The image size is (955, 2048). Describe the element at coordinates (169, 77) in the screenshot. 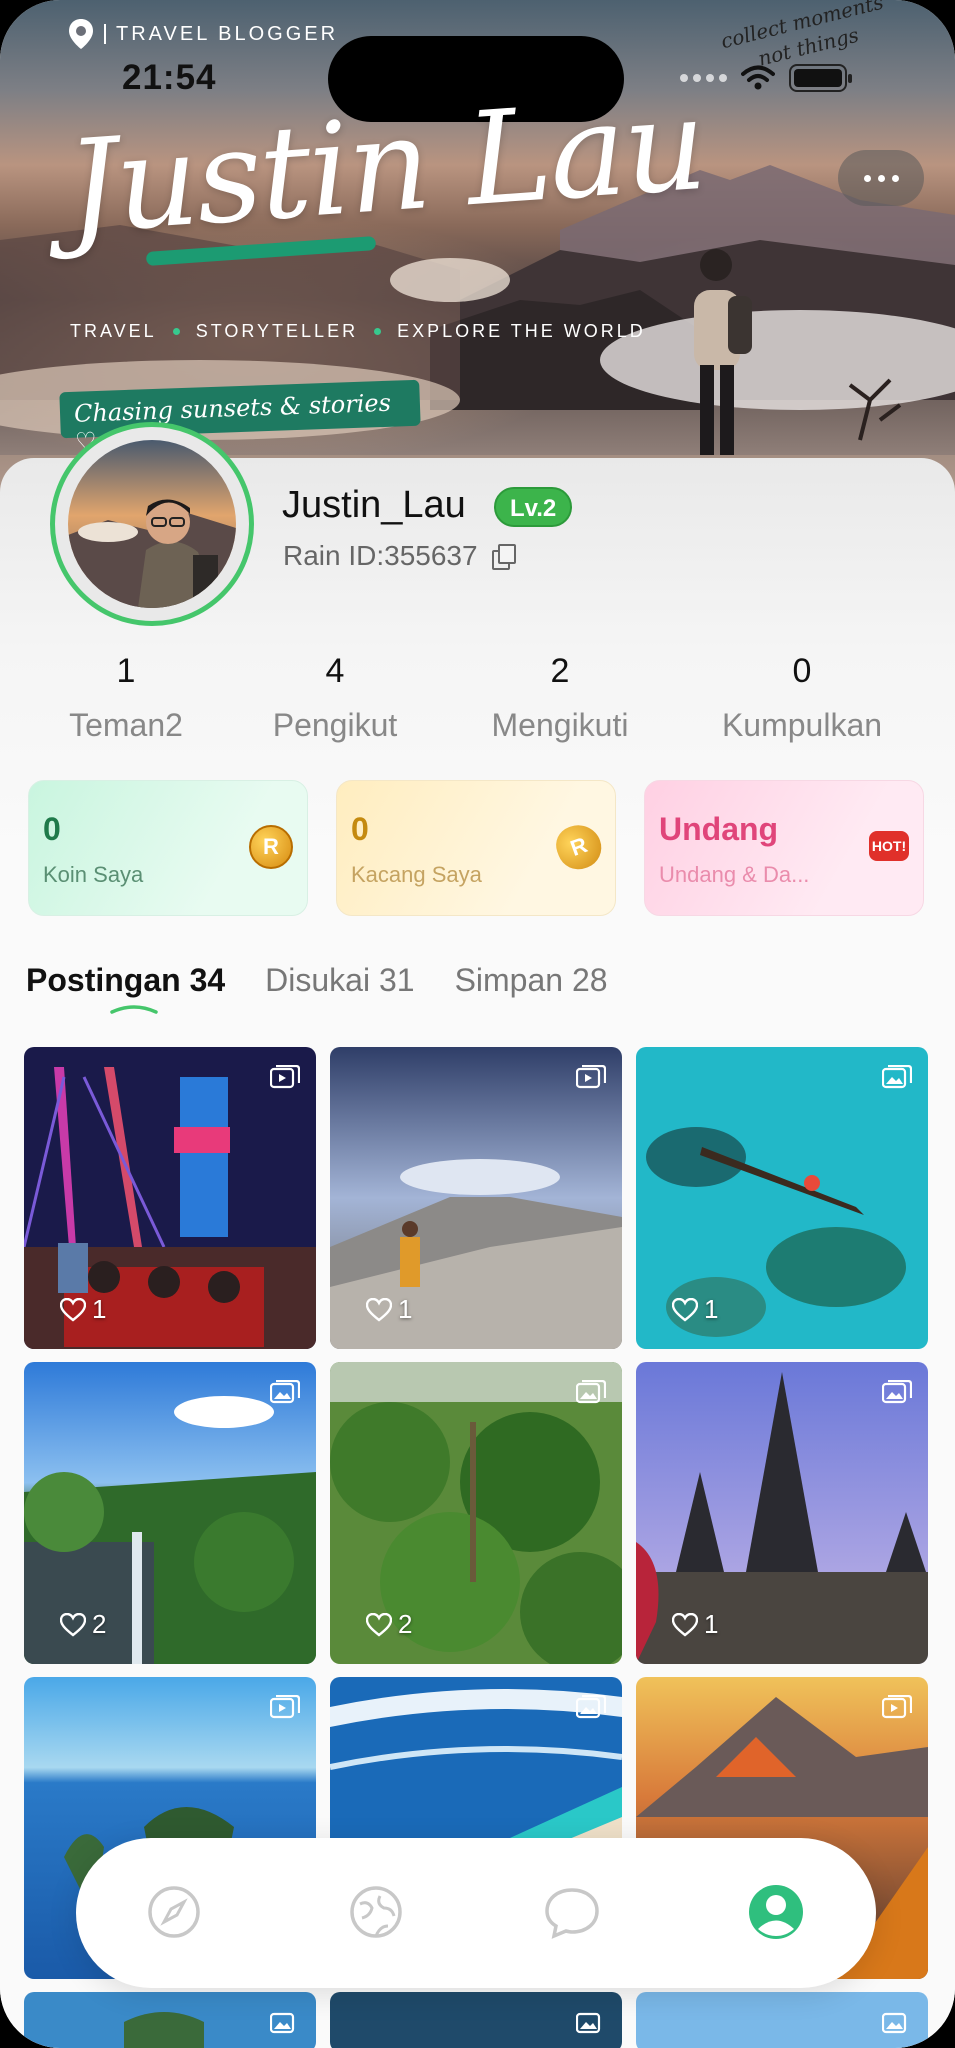

I see `status-time: 21:54` at that location.